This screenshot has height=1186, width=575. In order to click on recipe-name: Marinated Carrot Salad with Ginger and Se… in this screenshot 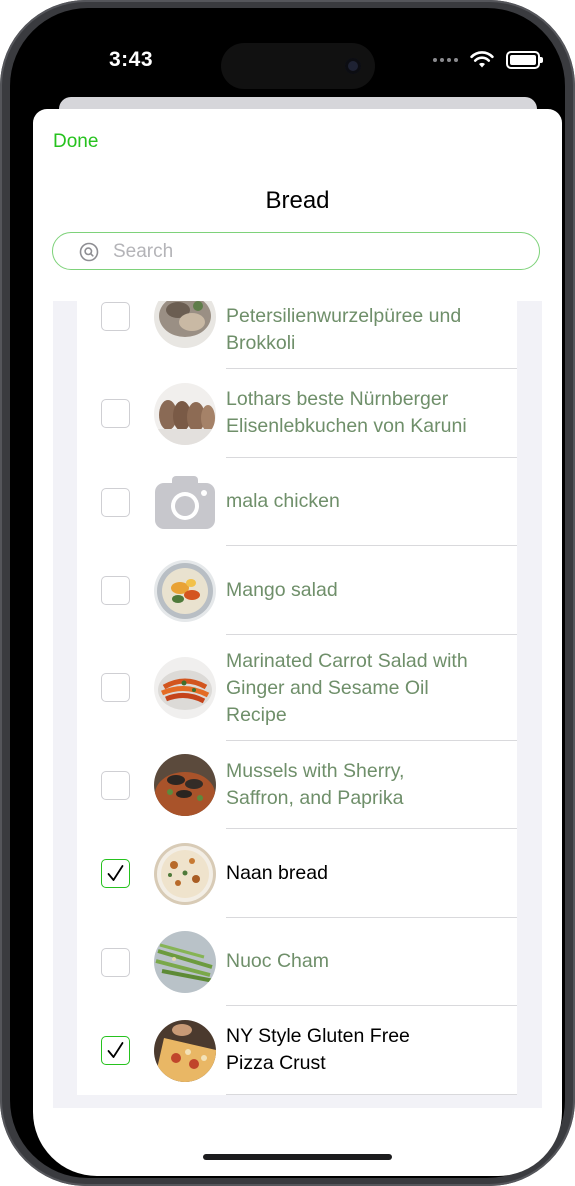, I will do `click(347, 688)`.